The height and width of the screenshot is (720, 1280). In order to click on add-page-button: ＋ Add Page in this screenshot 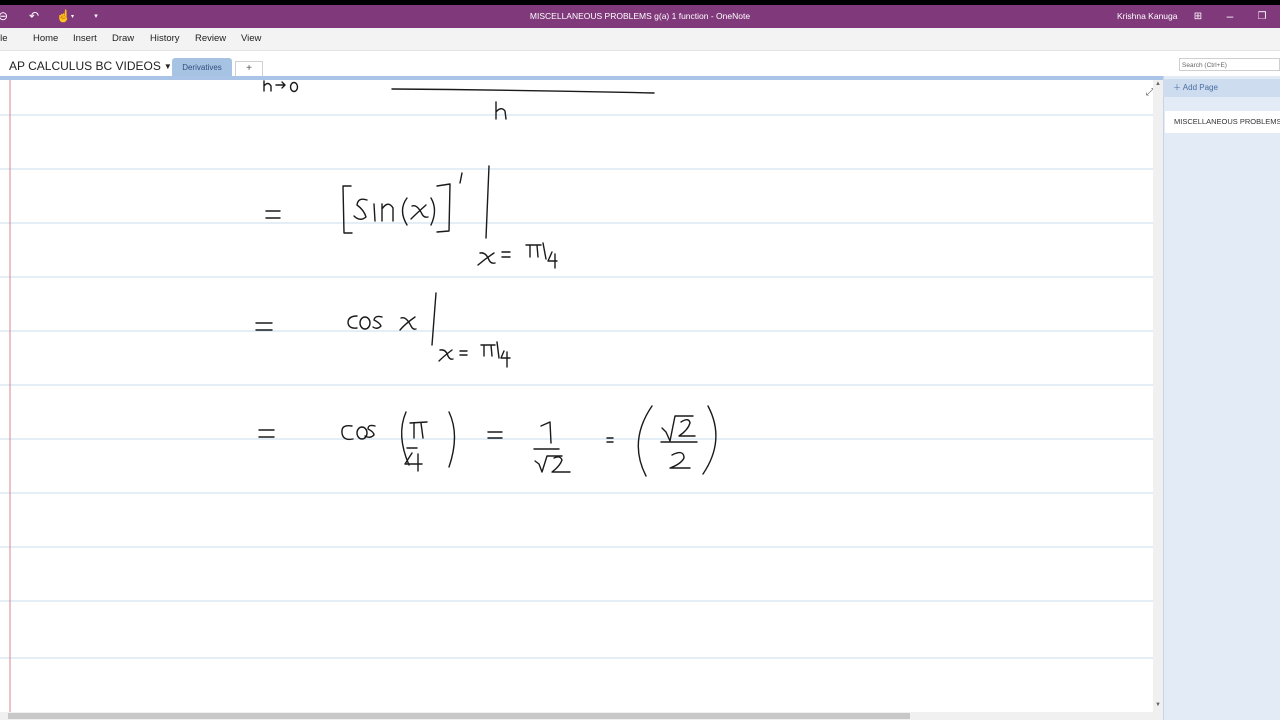, I will do `click(1221, 88)`.